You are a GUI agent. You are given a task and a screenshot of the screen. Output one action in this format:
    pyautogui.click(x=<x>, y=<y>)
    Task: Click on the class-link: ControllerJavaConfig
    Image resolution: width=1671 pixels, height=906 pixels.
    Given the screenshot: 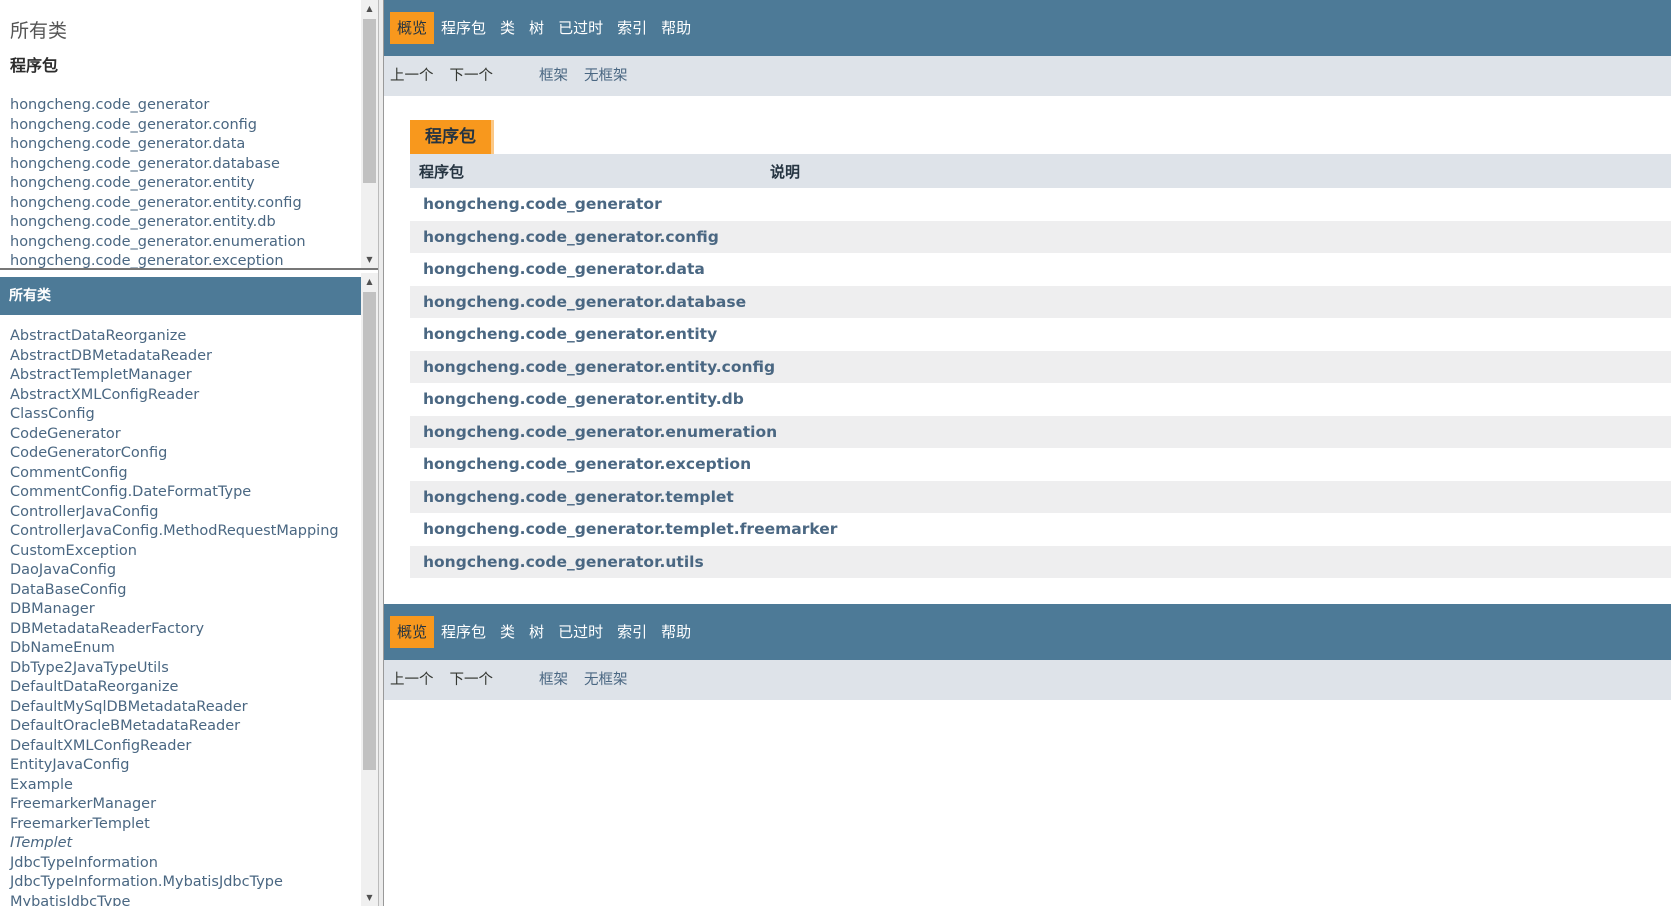 What is the action you would take?
    pyautogui.click(x=194, y=513)
    